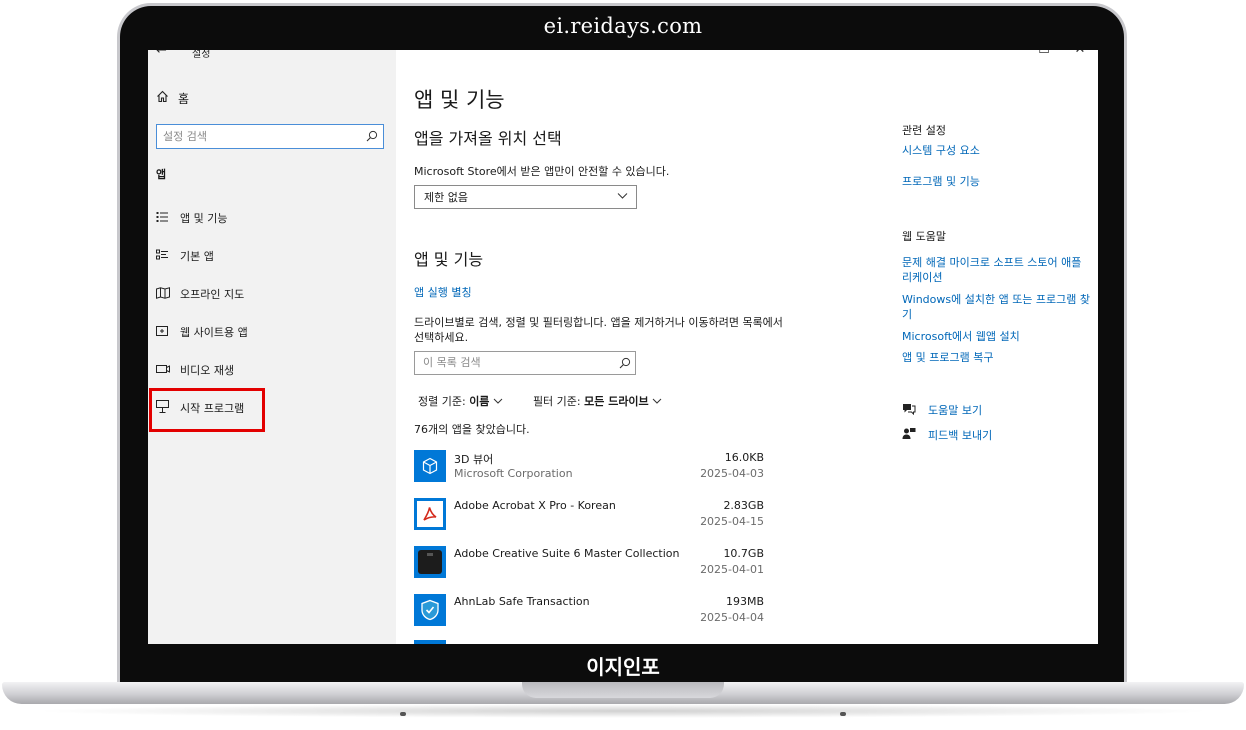 The height and width of the screenshot is (730, 1246). I want to click on apps-found-count: 76개의 앱을 찾았습니다., so click(472, 429).